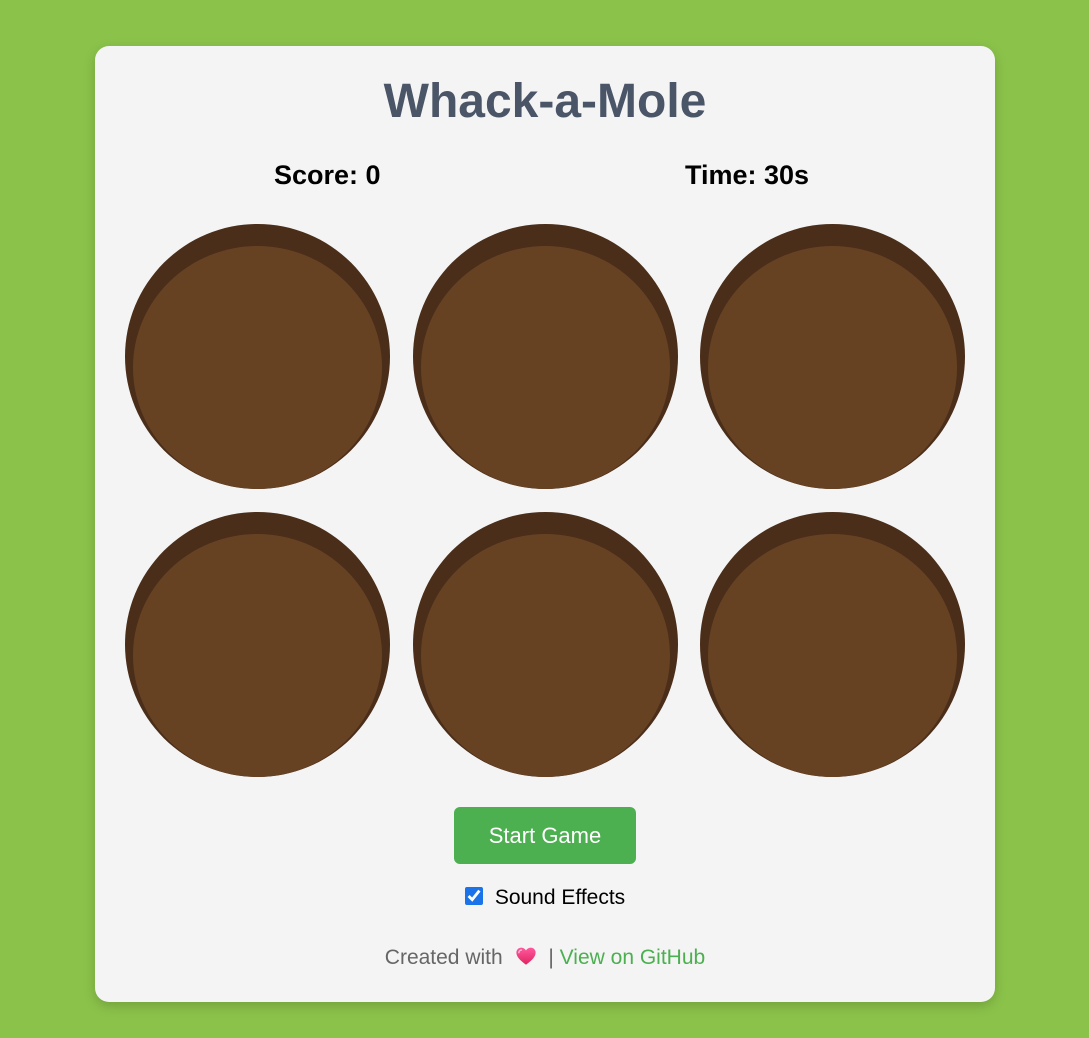 This screenshot has height=1038, width=1089. I want to click on github-link: View on GitHub, so click(633, 957).